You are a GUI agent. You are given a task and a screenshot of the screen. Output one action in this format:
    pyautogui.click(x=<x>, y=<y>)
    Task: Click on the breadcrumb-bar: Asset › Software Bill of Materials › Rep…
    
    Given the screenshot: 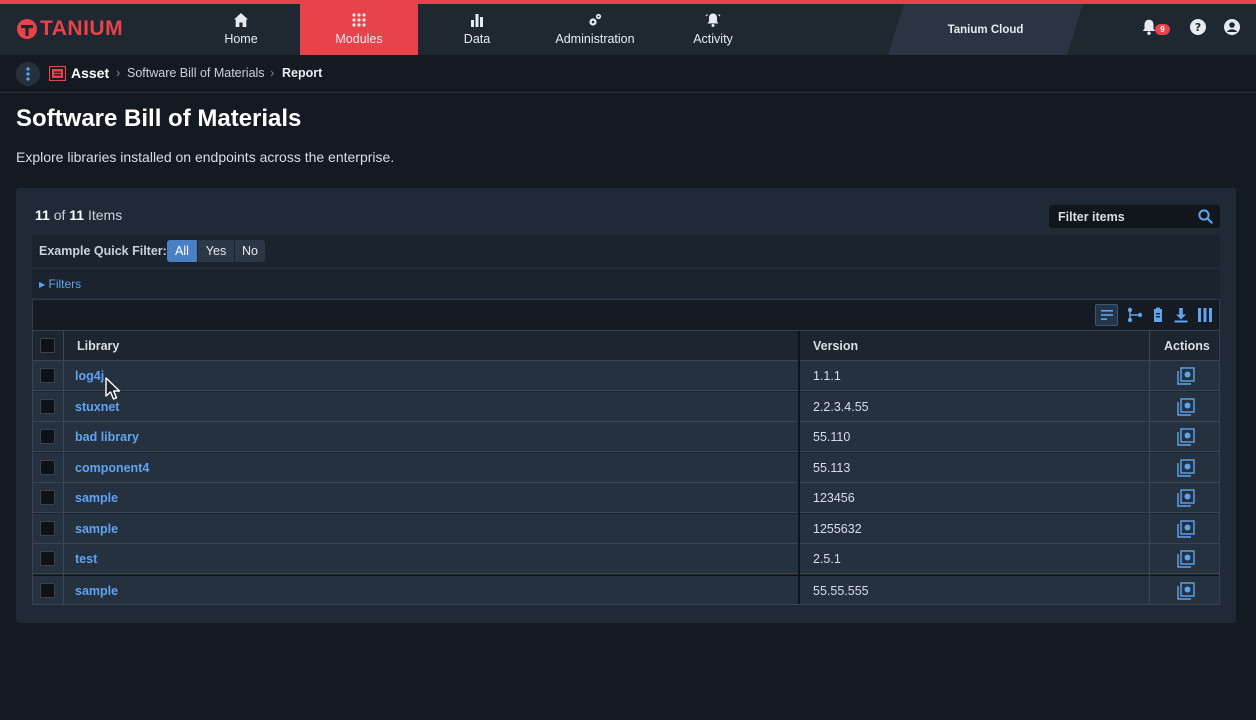 What is the action you would take?
    pyautogui.click(x=628, y=74)
    